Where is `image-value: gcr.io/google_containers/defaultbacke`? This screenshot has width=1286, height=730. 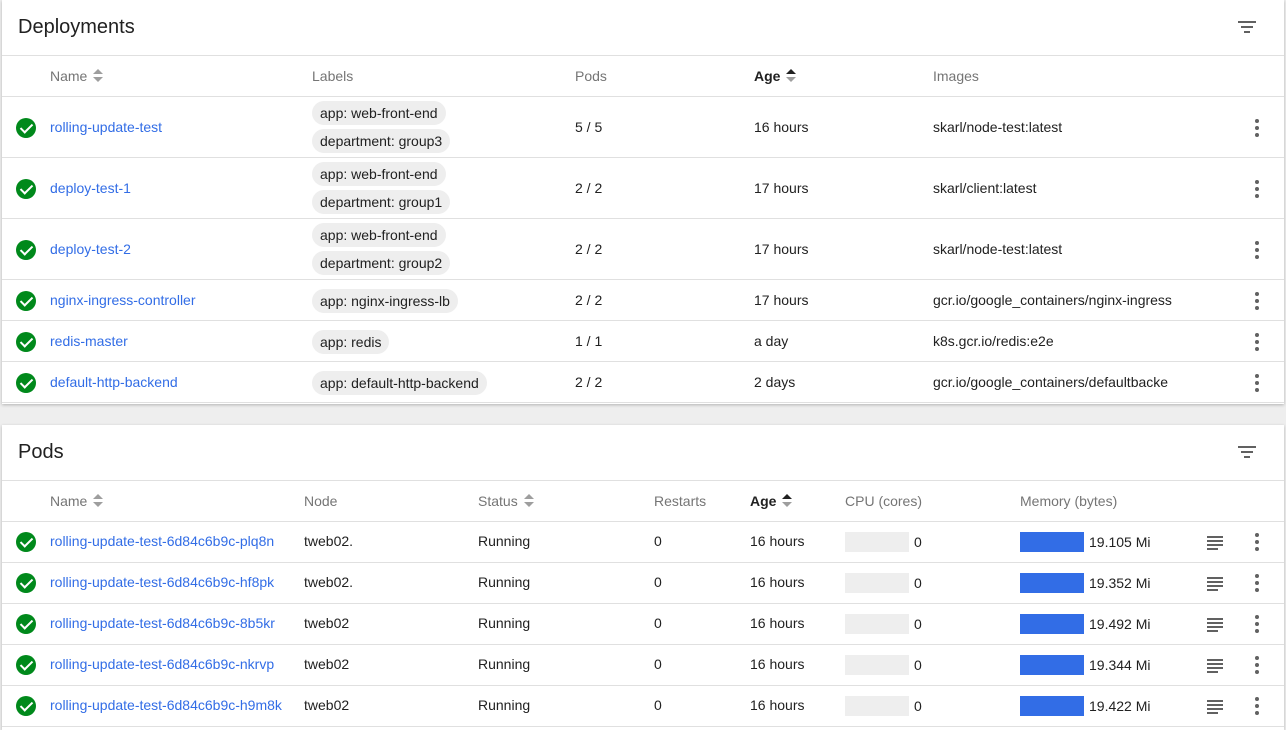
image-value: gcr.io/google_containers/defaultbacke is located at coordinates (1051, 381).